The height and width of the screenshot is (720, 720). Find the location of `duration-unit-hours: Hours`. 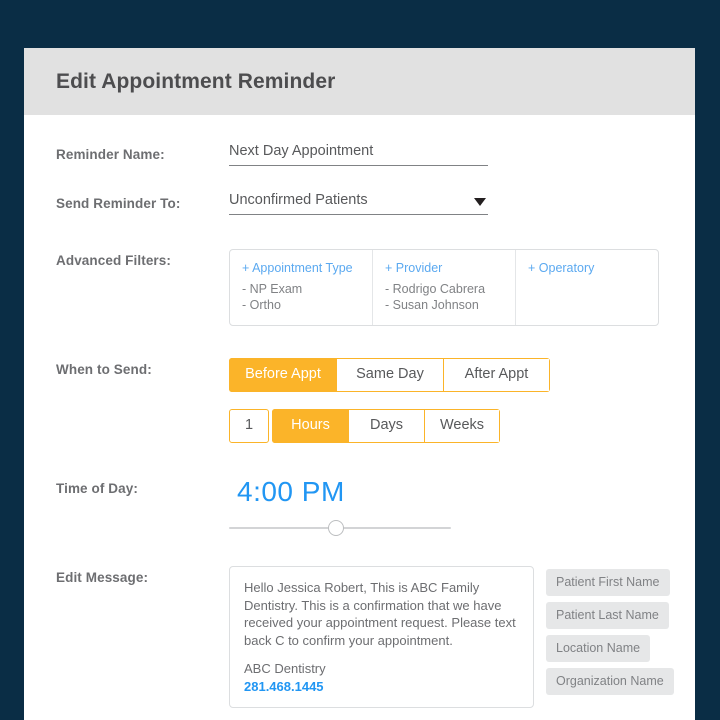

duration-unit-hours: Hours is located at coordinates (310, 426).